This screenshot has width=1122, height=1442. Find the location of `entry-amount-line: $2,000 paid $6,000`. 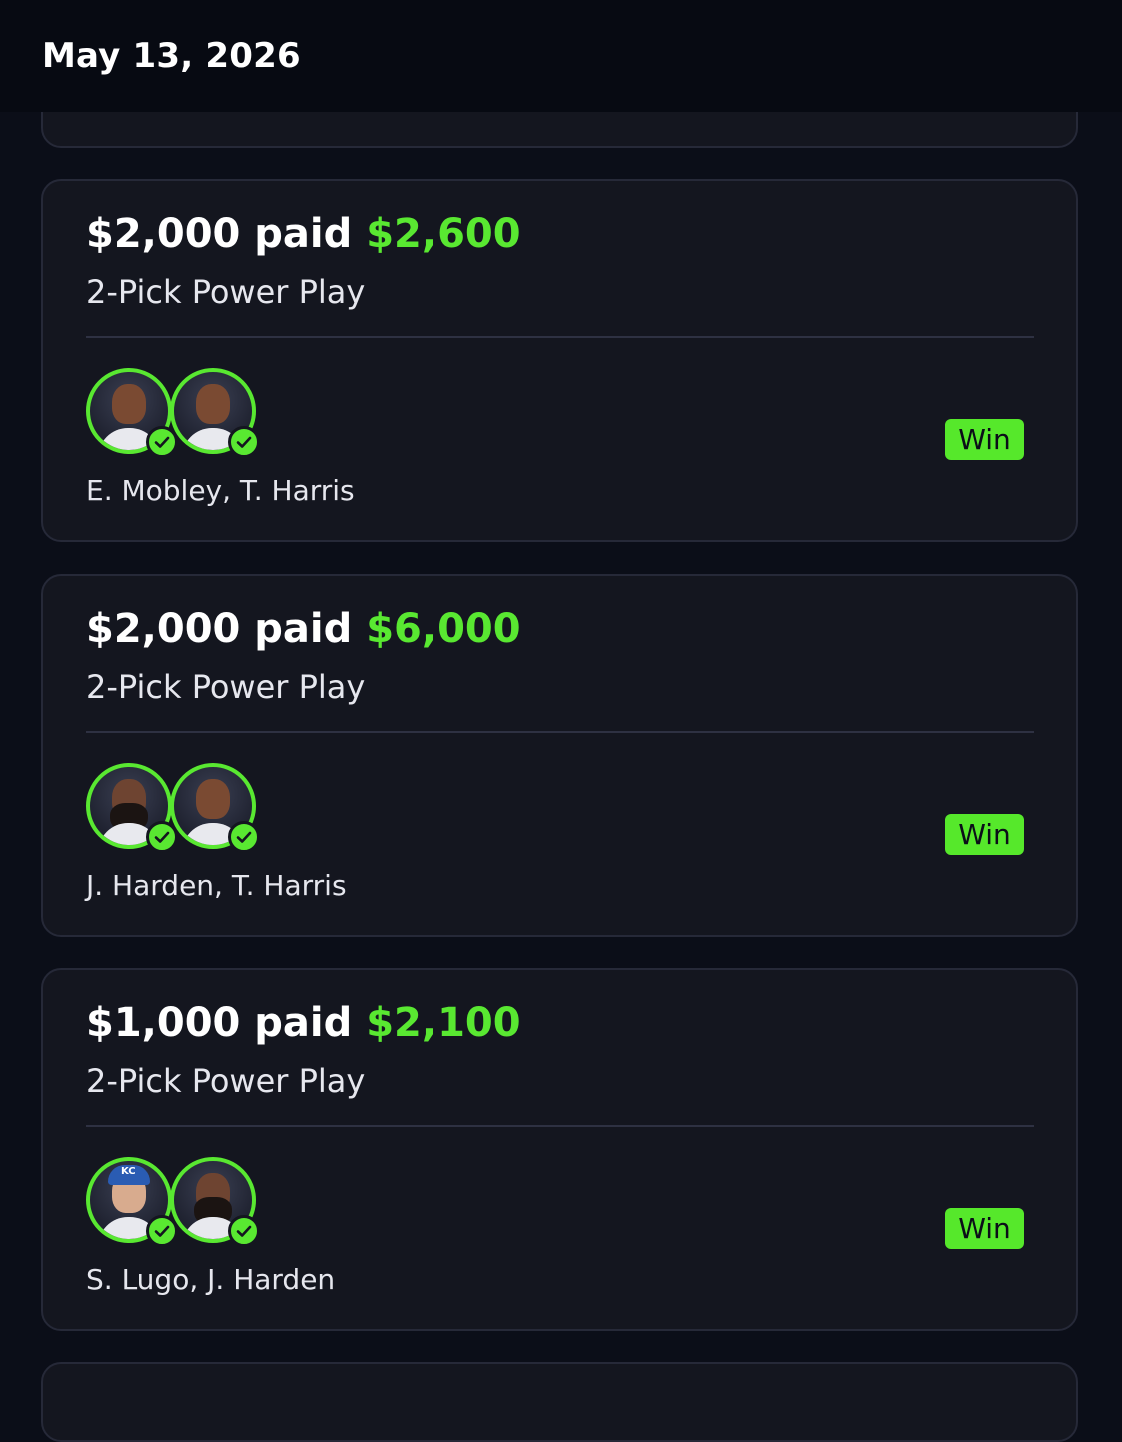

entry-amount-line: $2,000 paid $6,000 is located at coordinates (303, 629).